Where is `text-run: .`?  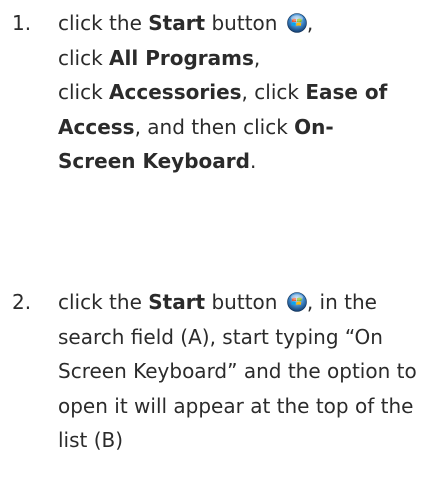 text-run: . is located at coordinates (253, 161).